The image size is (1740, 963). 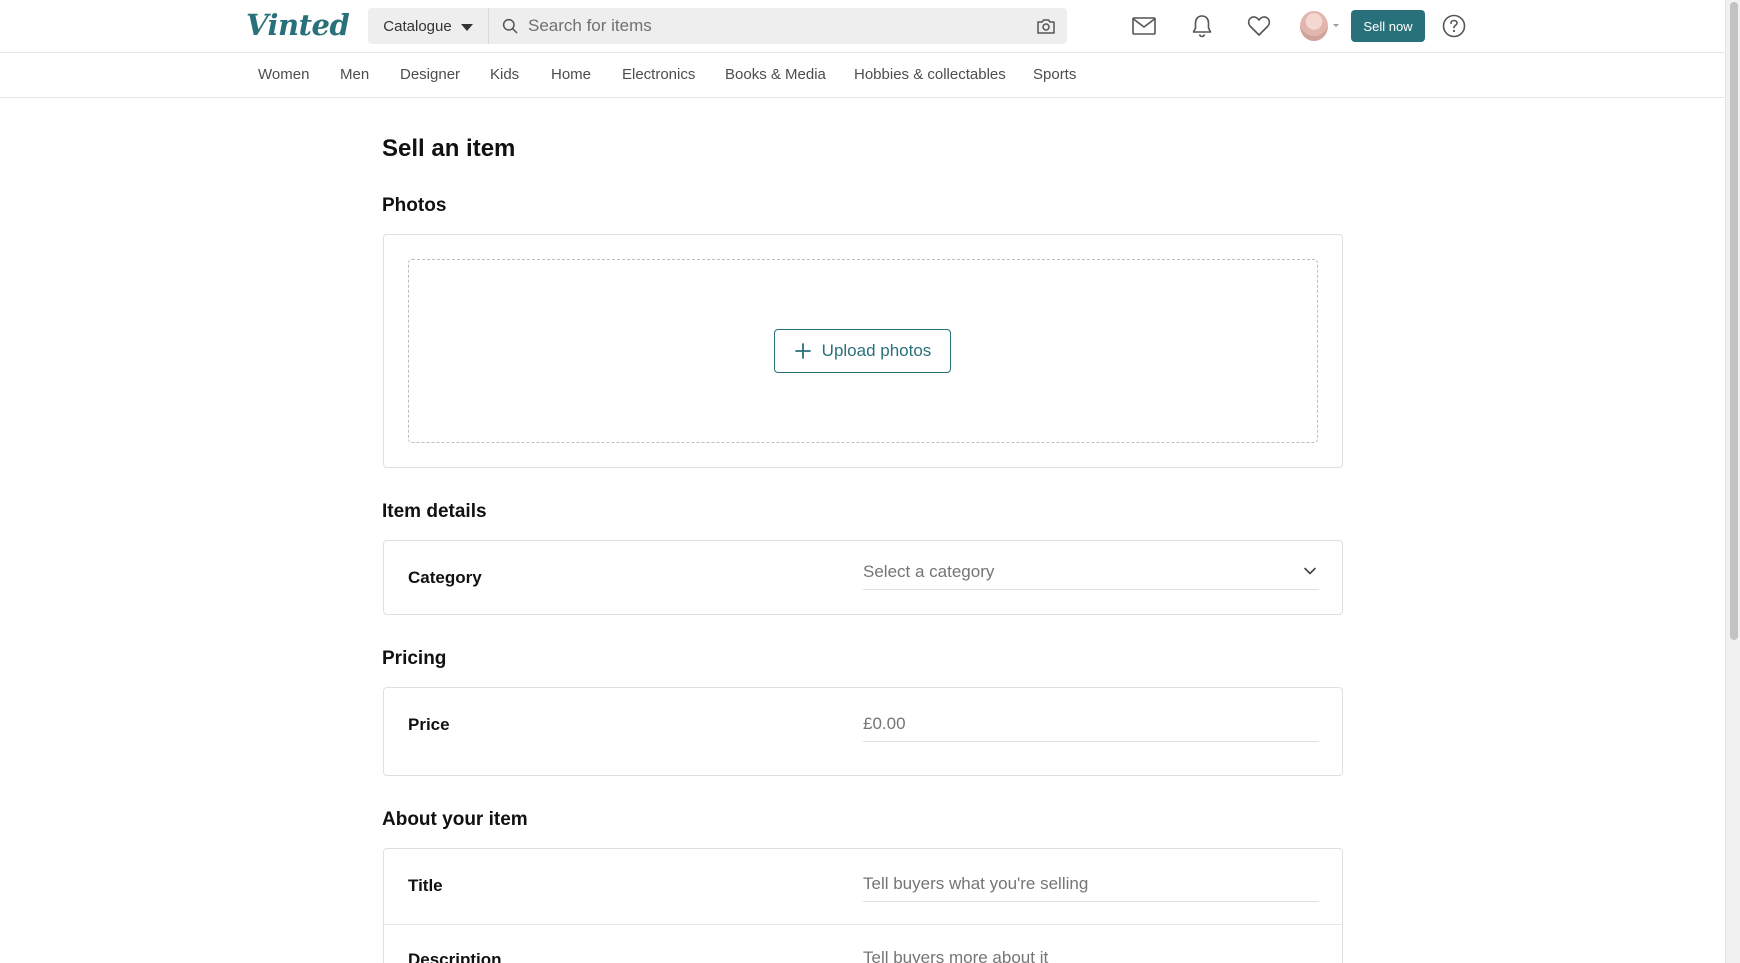 I want to click on avatar-caret-icon, so click(x=1336, y=25).